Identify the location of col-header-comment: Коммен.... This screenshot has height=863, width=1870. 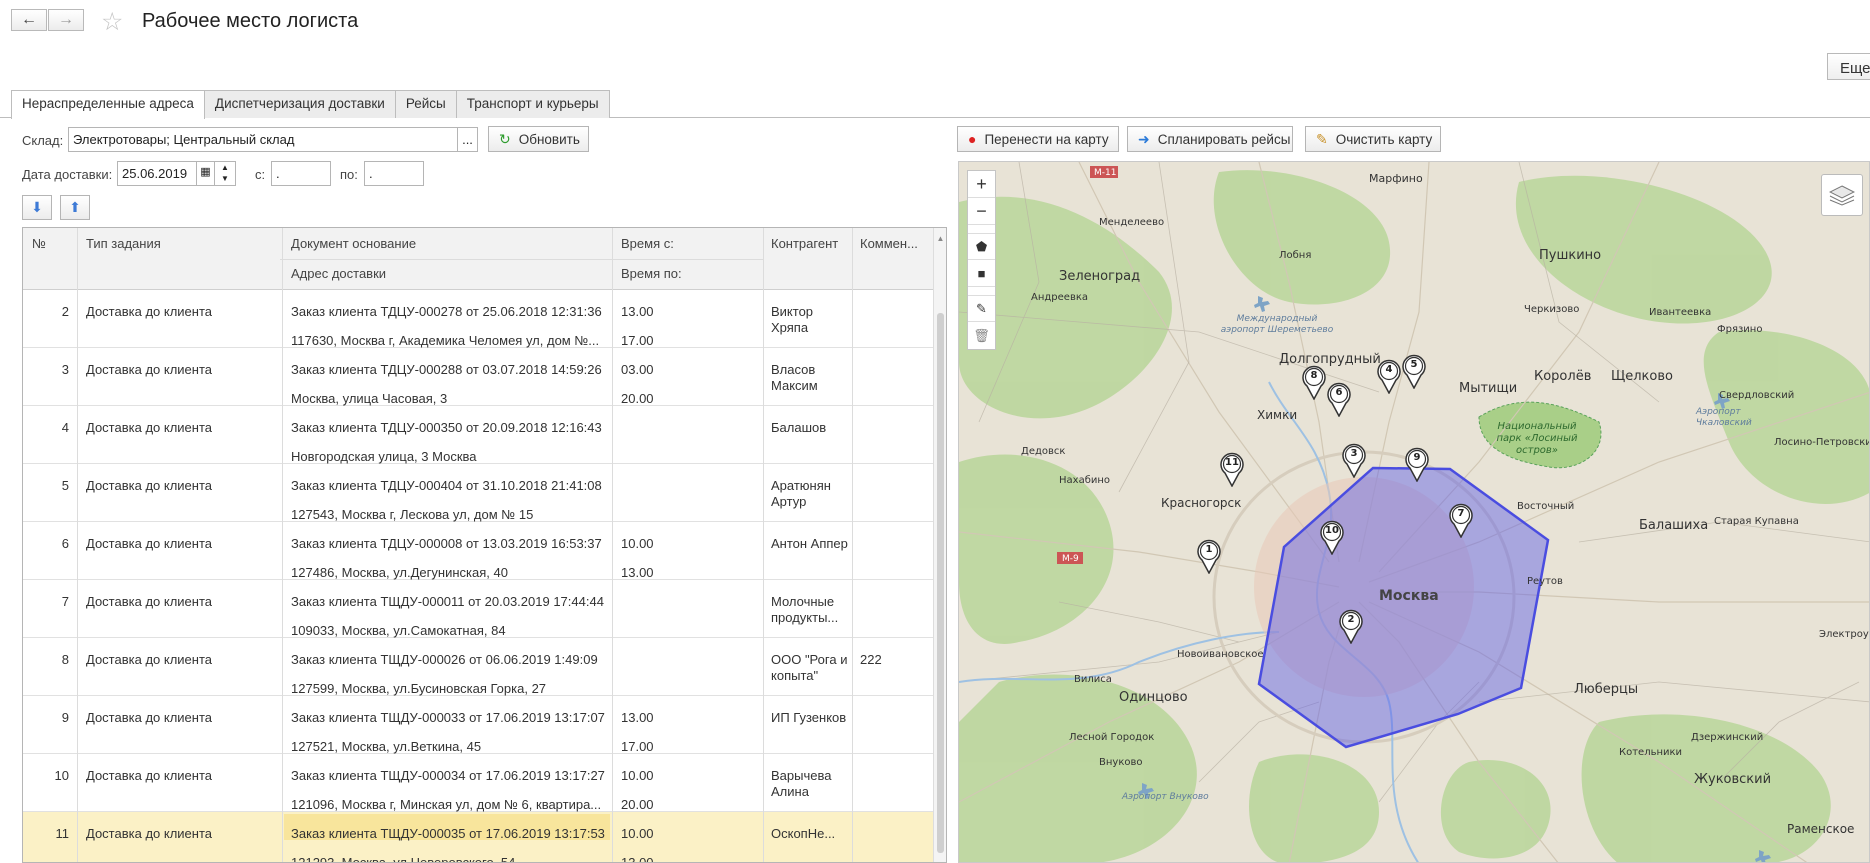
(895, 243).